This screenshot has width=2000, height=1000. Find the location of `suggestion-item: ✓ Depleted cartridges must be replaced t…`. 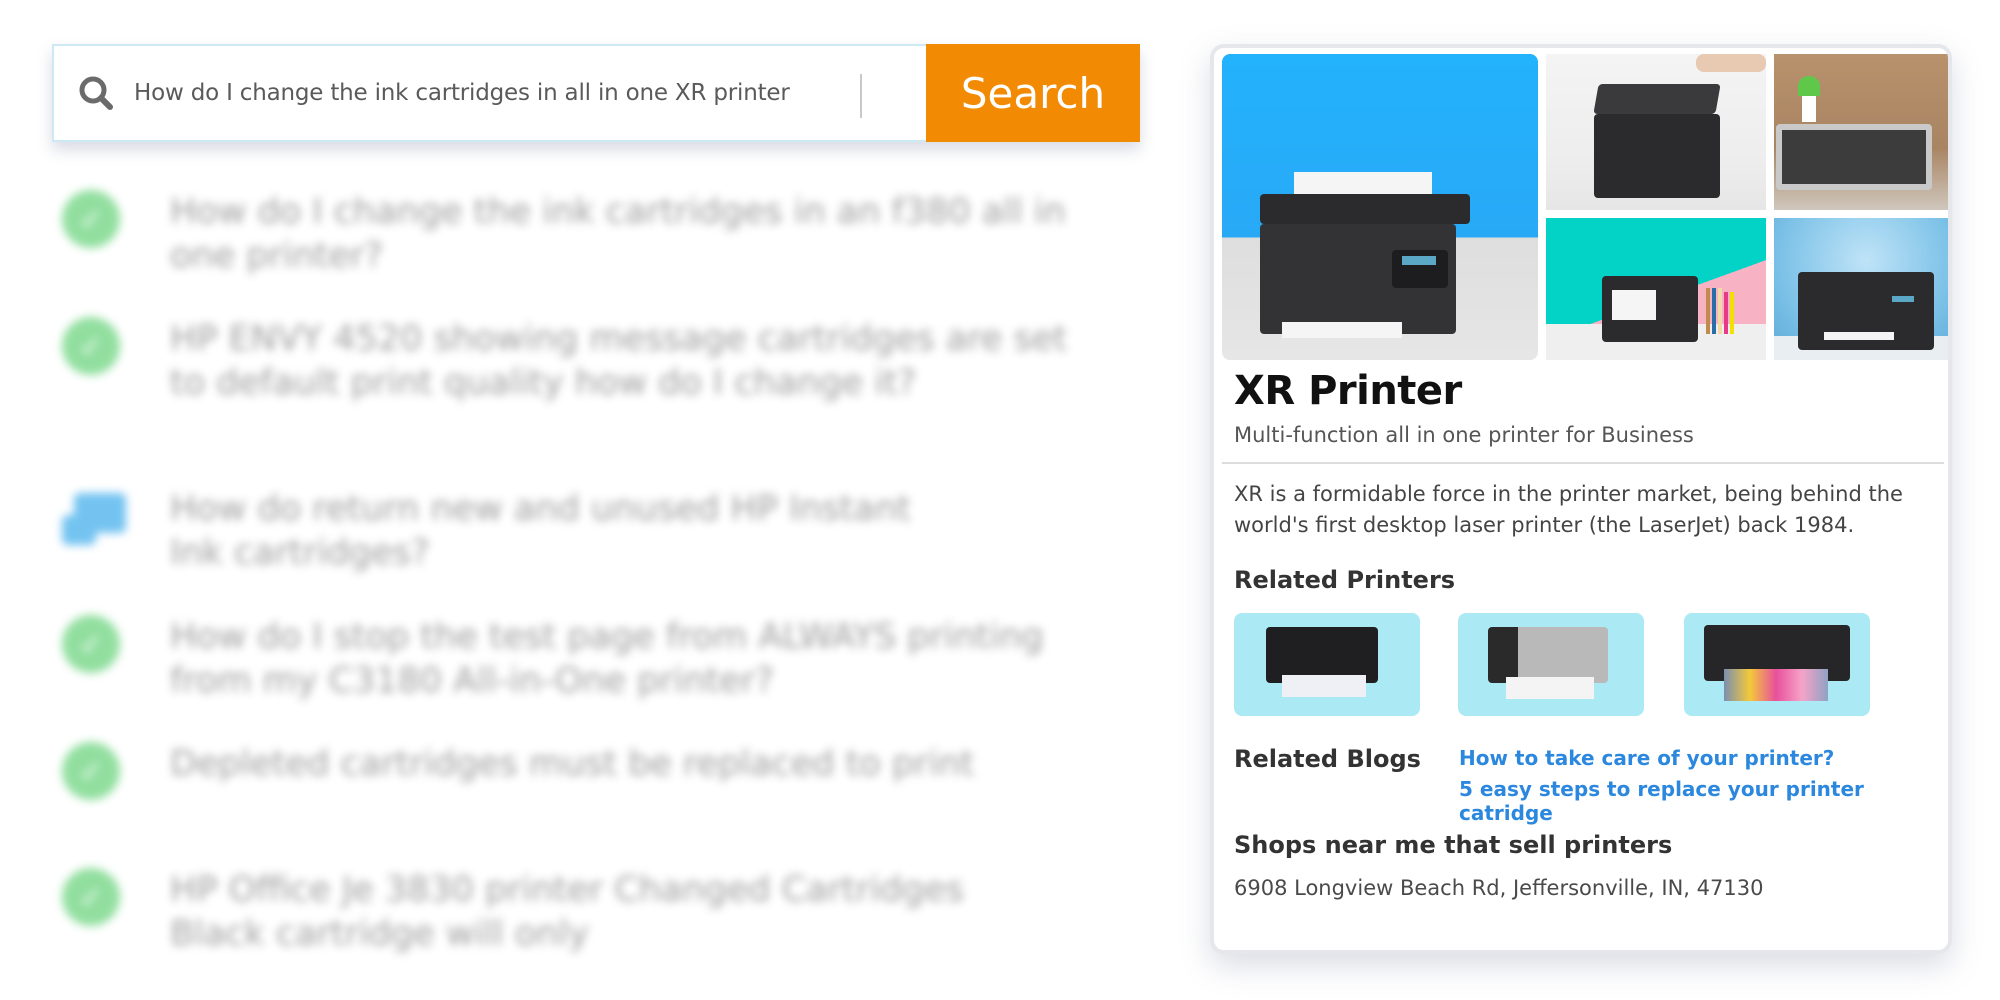

suggestion-item: ✓ Depleted cartridges must be replaced t… is located at coordinates (592, 771).